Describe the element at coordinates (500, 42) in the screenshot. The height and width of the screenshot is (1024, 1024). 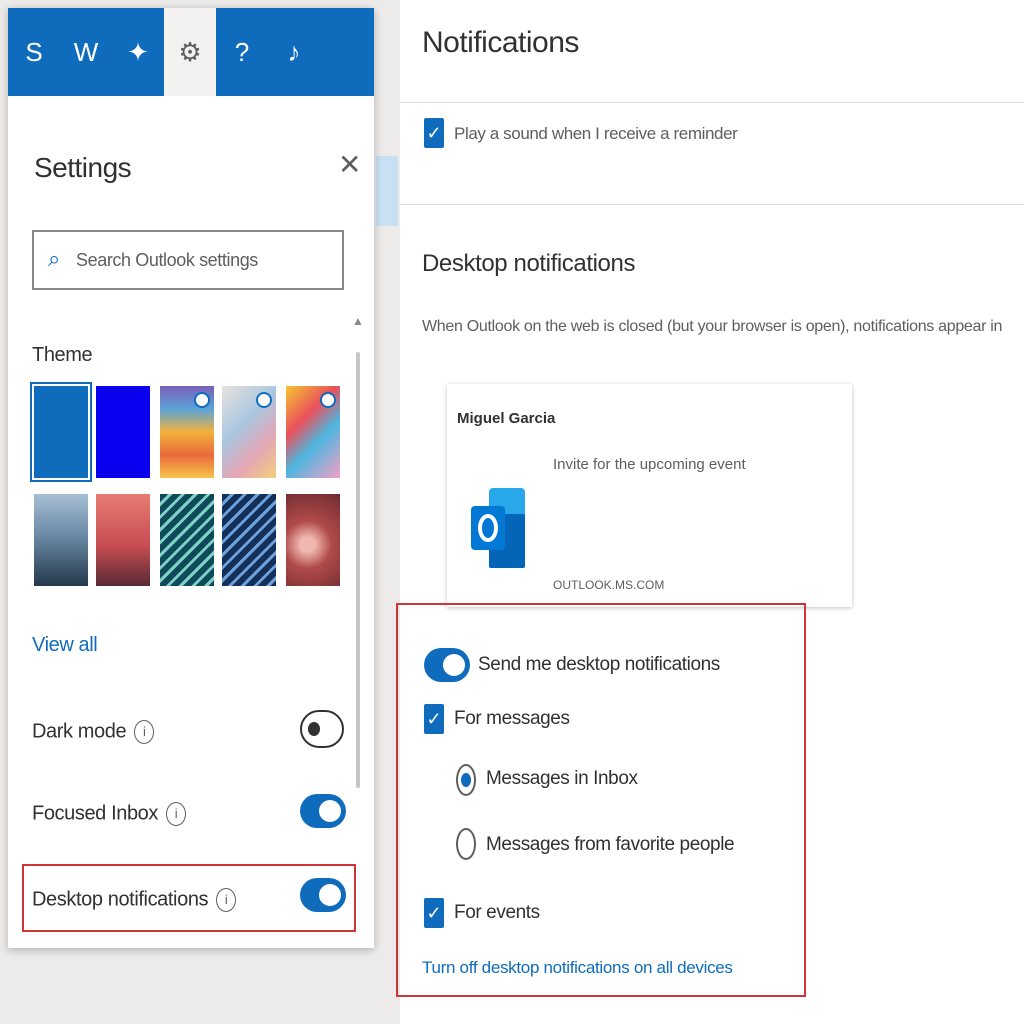
I see `page-title: Notifications` at that location.